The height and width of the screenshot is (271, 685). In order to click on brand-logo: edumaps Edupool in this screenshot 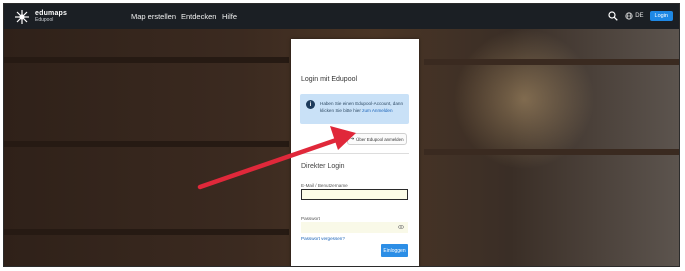, I will do `click(64, 16)`.